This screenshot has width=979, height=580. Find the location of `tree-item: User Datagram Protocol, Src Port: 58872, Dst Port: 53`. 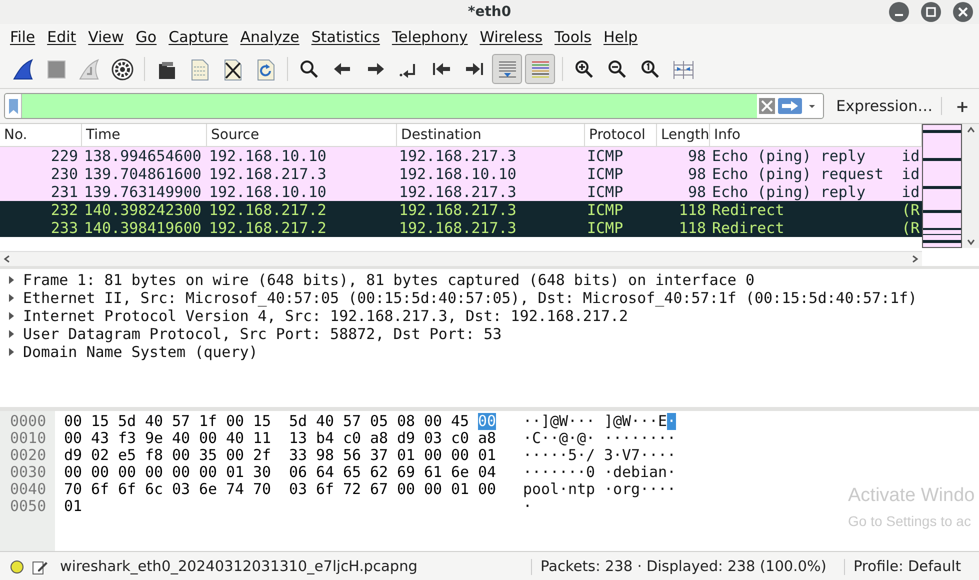

tree-item: User Datagram Protocol, Src Port: 58872, Dst Port: 53 is located at coordinates (262, 334).